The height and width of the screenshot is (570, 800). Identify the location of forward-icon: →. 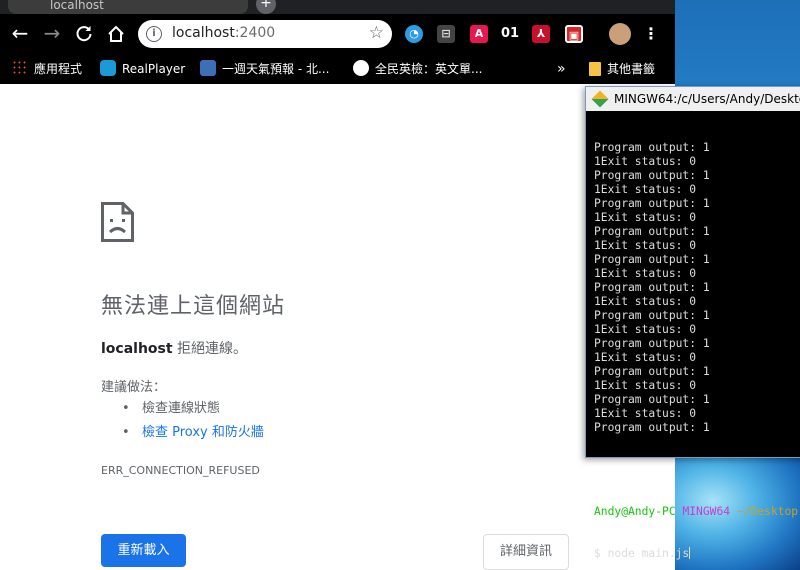
(52, 34).